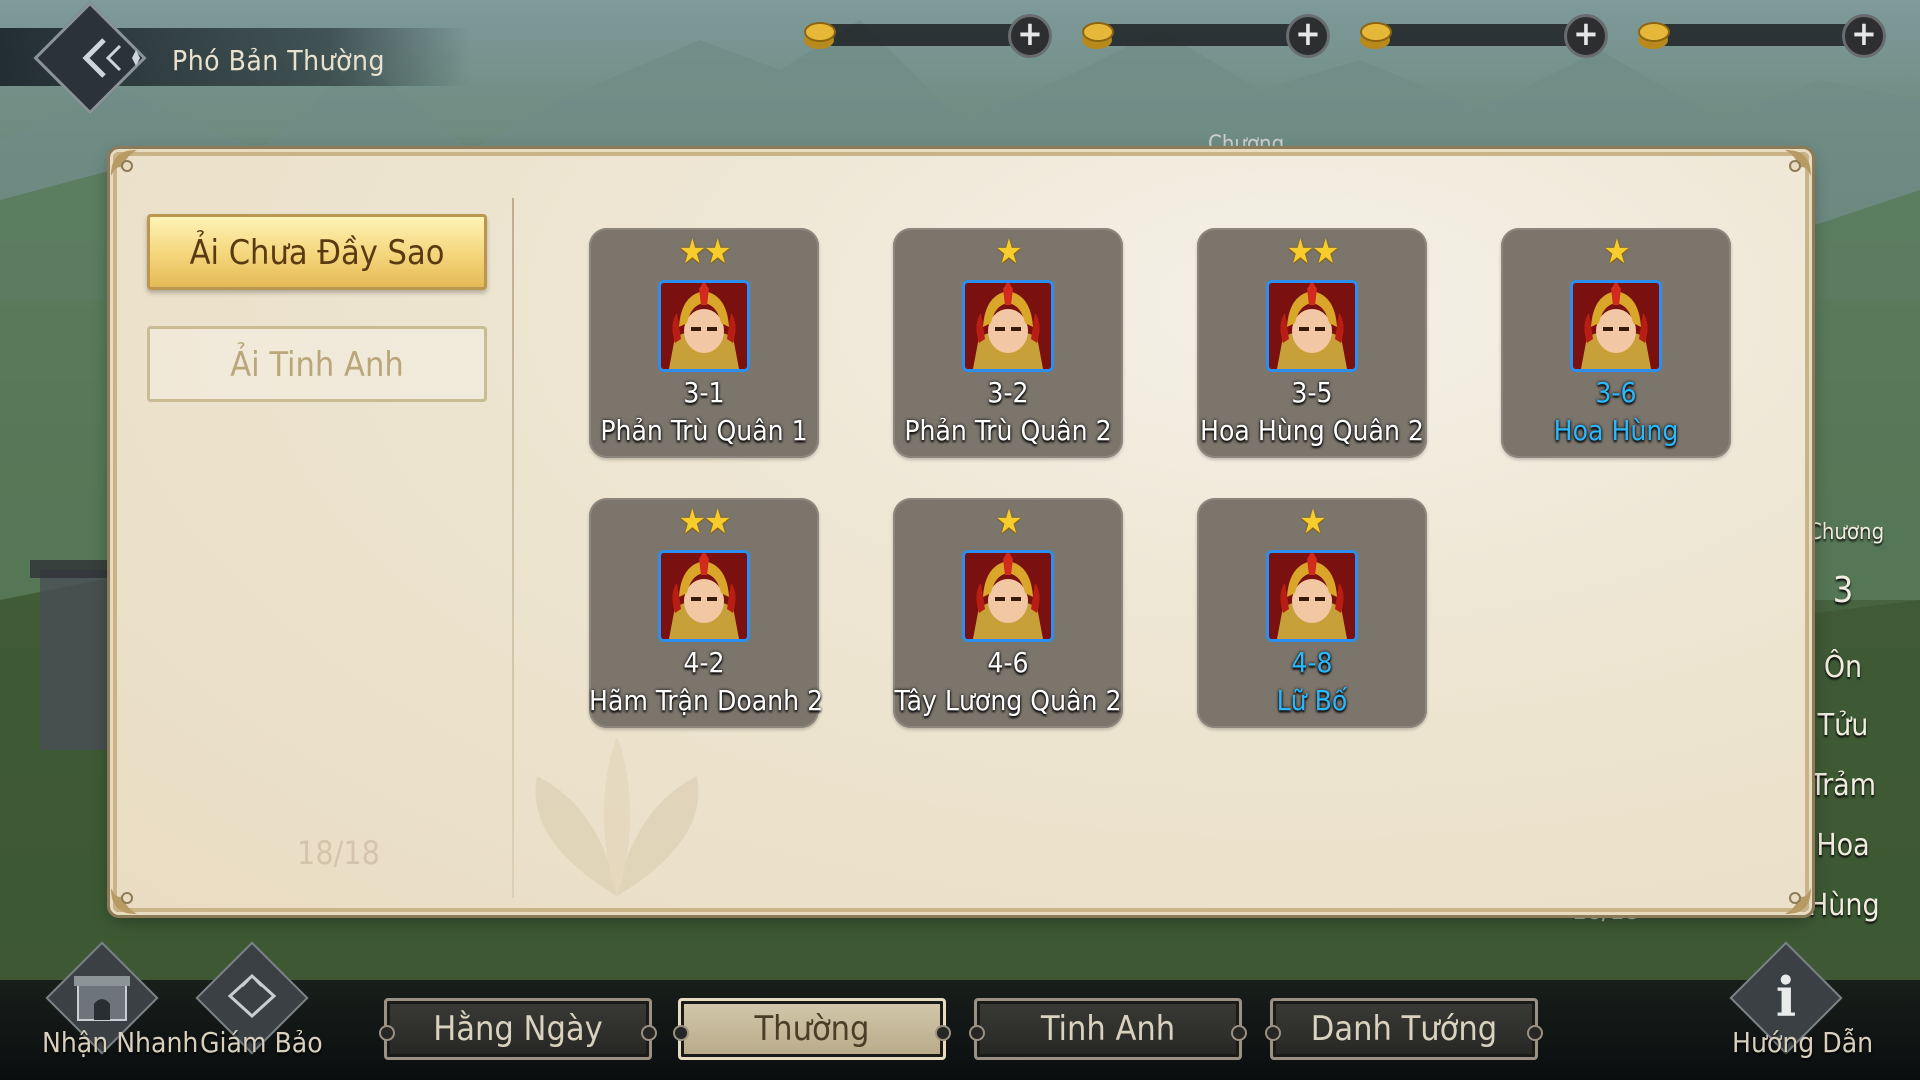  Describe the element at coordinates (1844, 905) in the screenshot. I see `chapter-strip-text: Hùng` at that location.